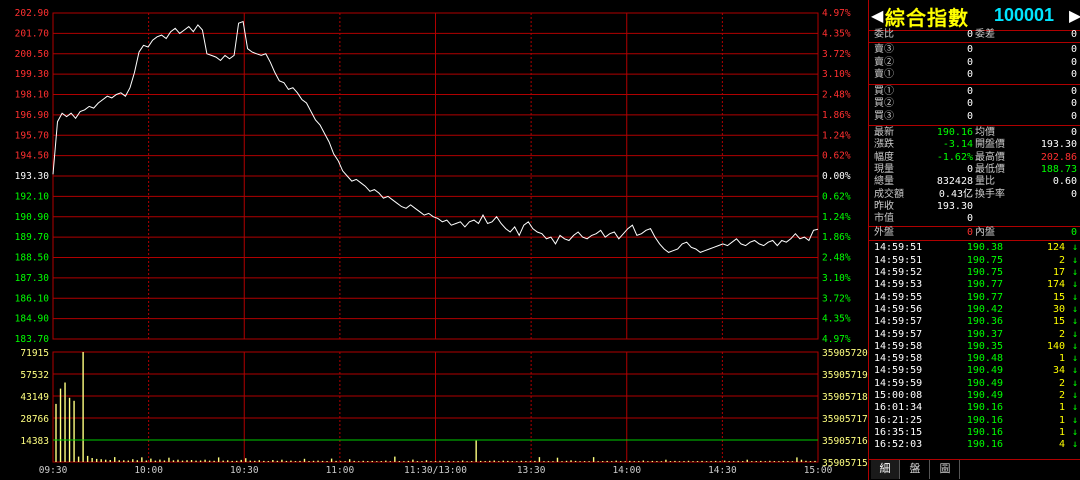  Describe the element at coordinates (1058, 145) in the screenshot. I see `stat-value: 193.30` at that location.